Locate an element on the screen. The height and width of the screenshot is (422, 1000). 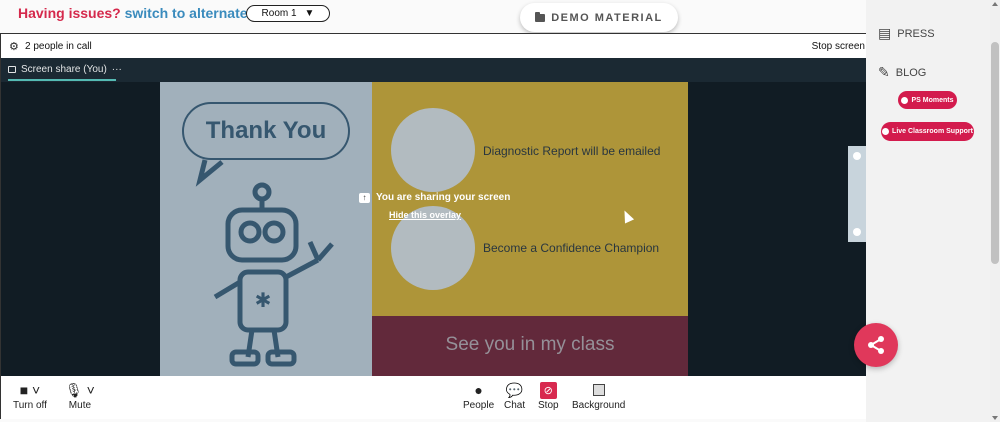
people-label: People is located at coordinates (479, 405).